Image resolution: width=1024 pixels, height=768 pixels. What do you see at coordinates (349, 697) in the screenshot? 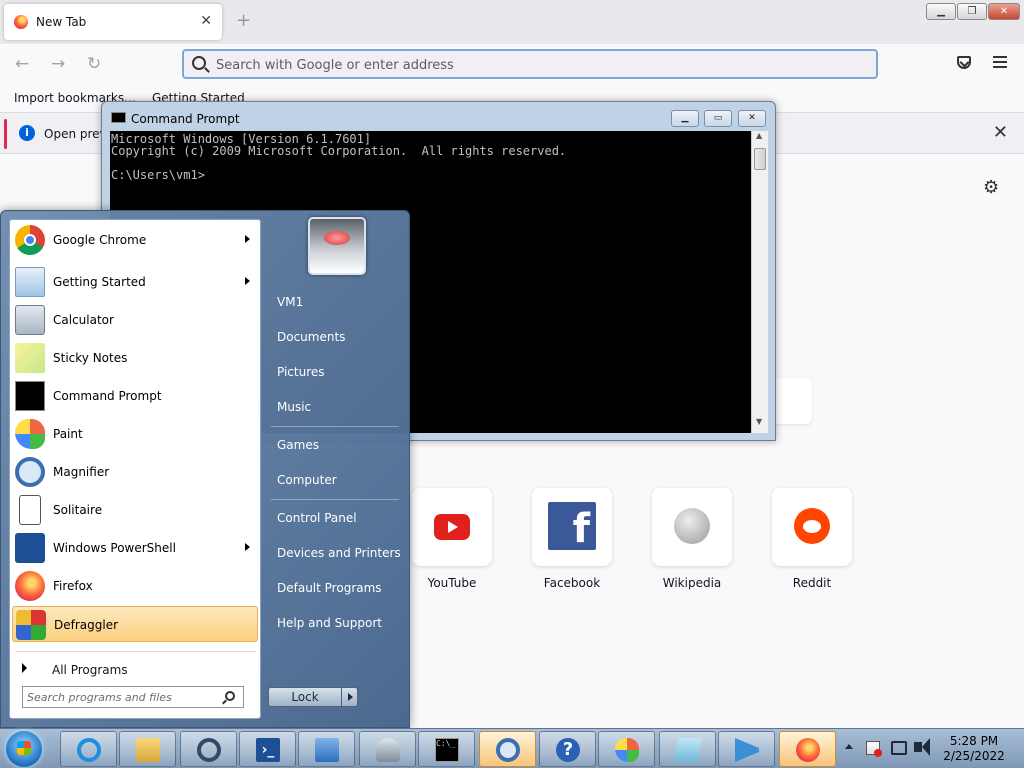
I see `shutdown-options-button` at bounding box center [349, 697].